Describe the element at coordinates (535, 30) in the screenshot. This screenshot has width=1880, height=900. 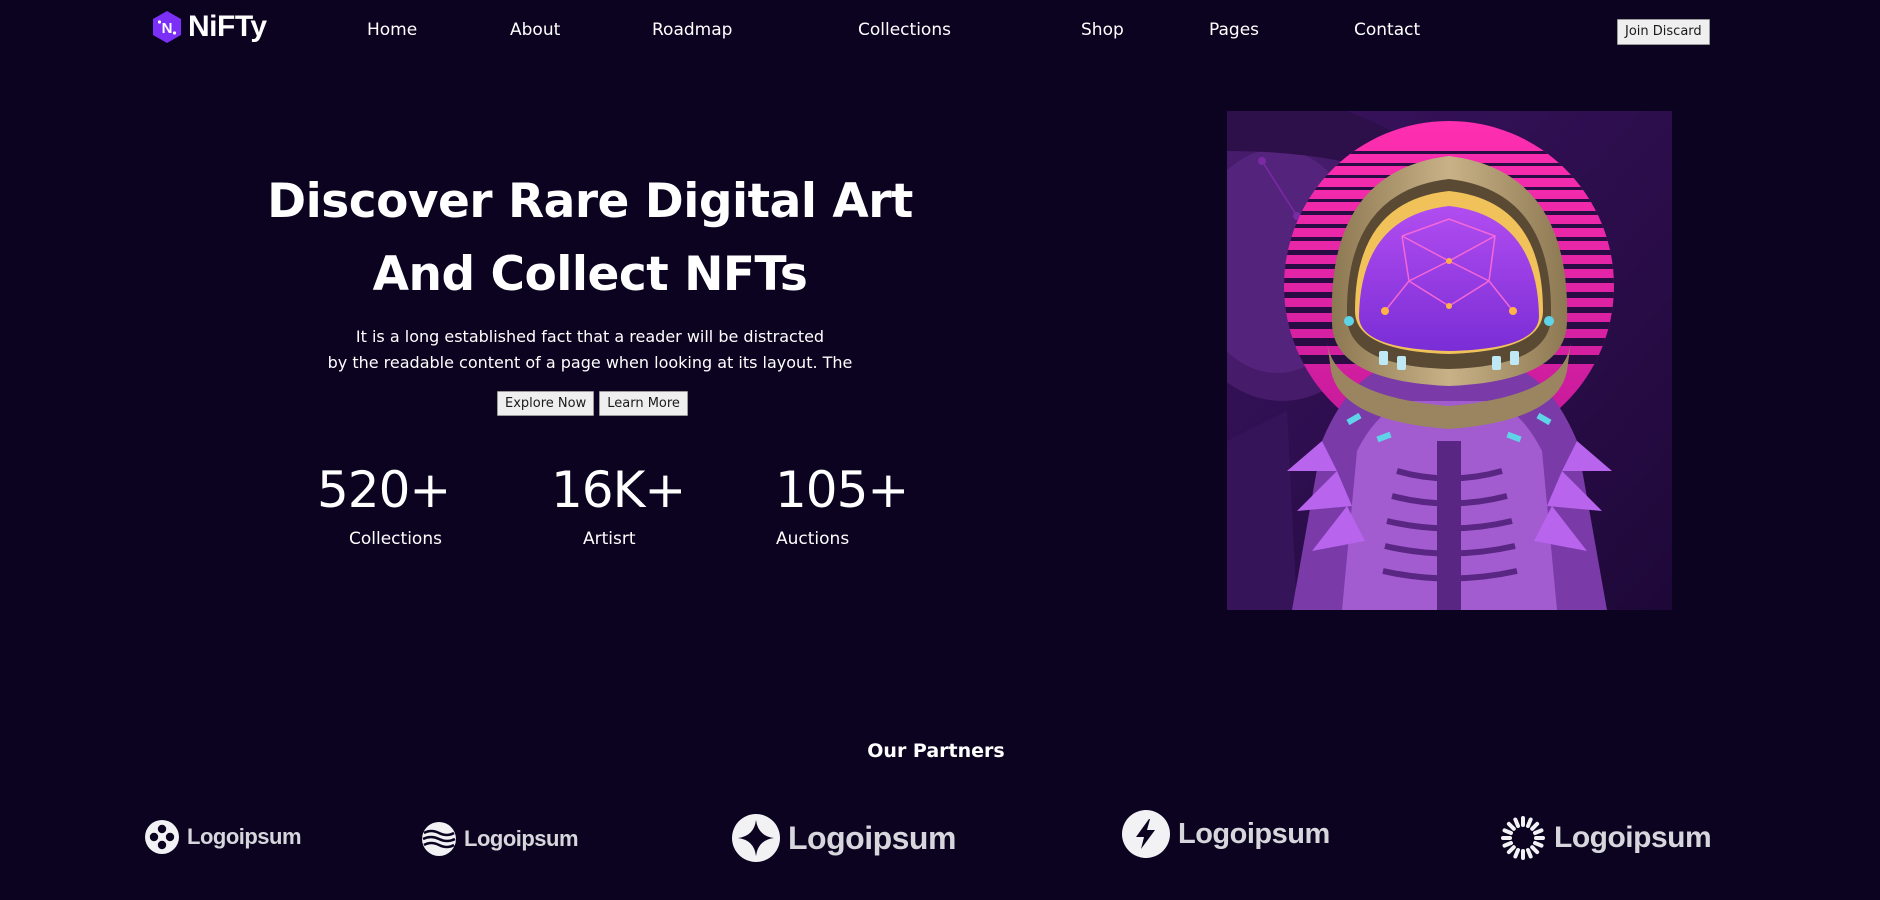
I see `nav-about: About` at that location.